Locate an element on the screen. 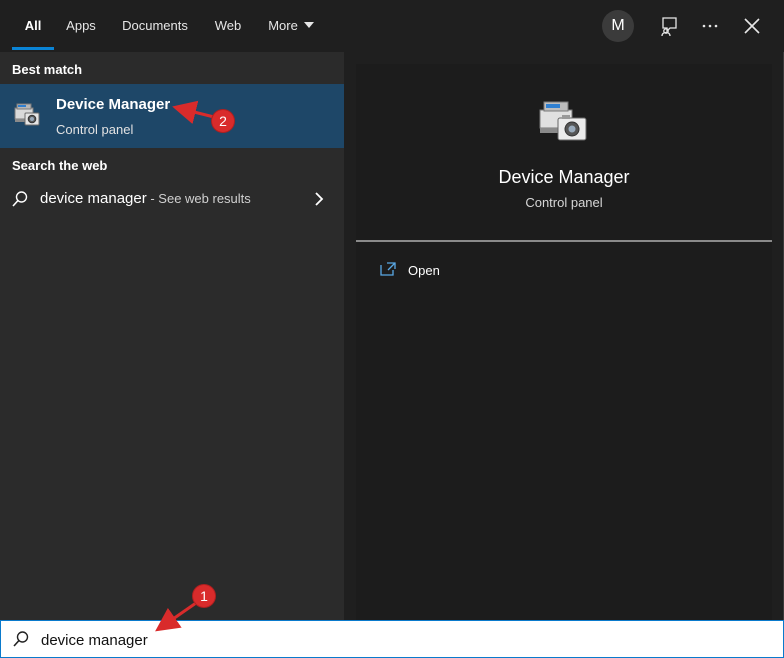  preview-subtitle: Control panel is located at coordinates (564, 202).